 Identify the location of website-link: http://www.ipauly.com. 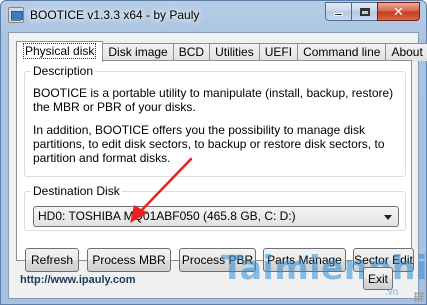
(78, 280).